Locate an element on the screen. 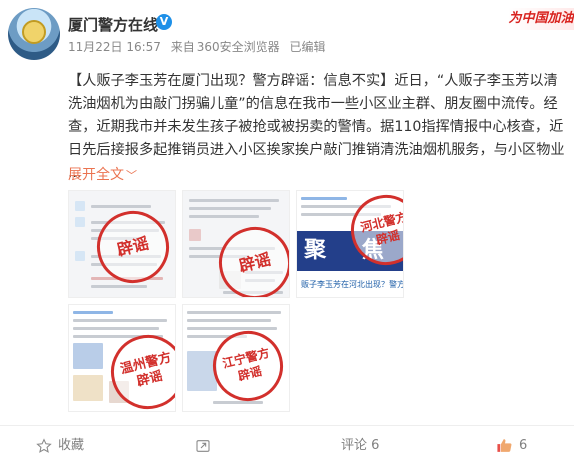 The image size is (574, 466). promo-banner: 为中国加油 is located at coordinates (541, 19).